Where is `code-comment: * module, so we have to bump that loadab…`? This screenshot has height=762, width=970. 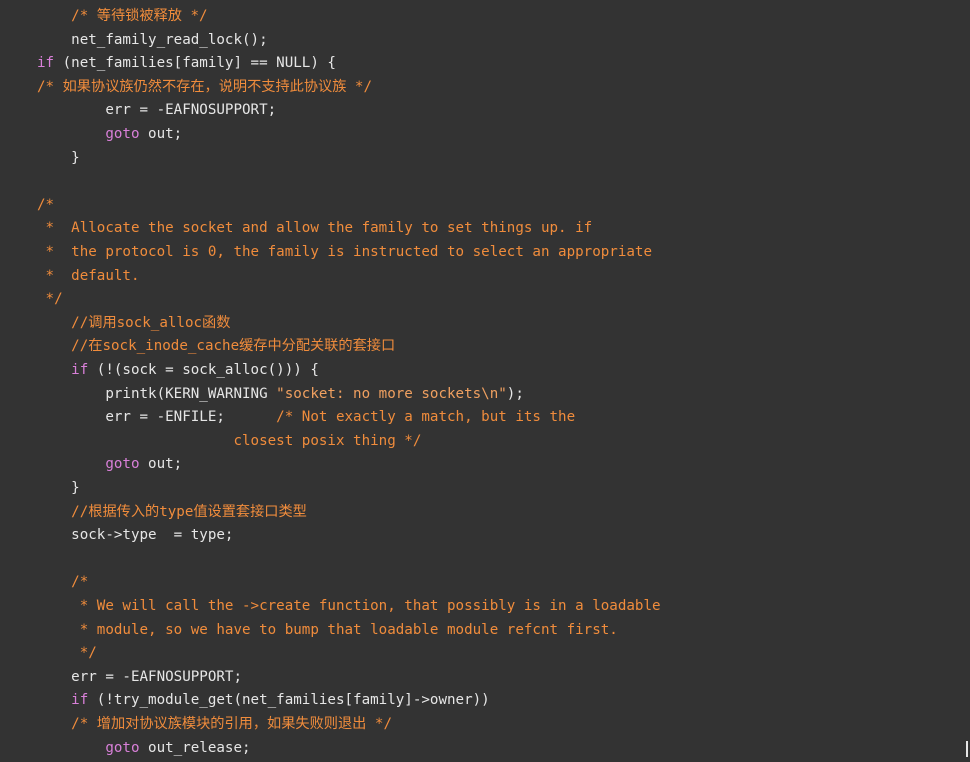
code-comment: * module, so we have to bump that loadab… is located at coordinates (327, 629).